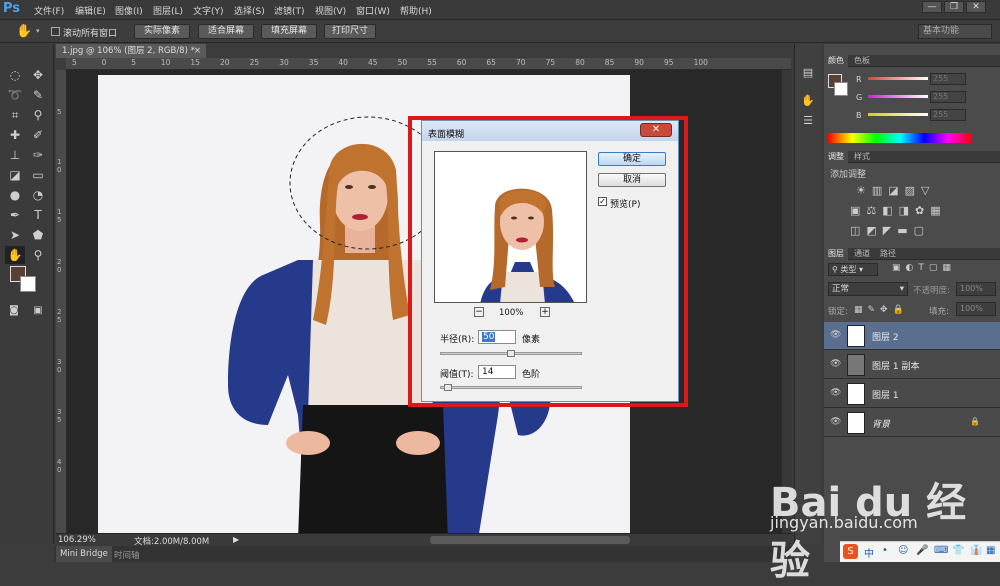  Describe the element at coordinates (836, 61) in the screenshot. I see `tab-color: 颜色` at that location.